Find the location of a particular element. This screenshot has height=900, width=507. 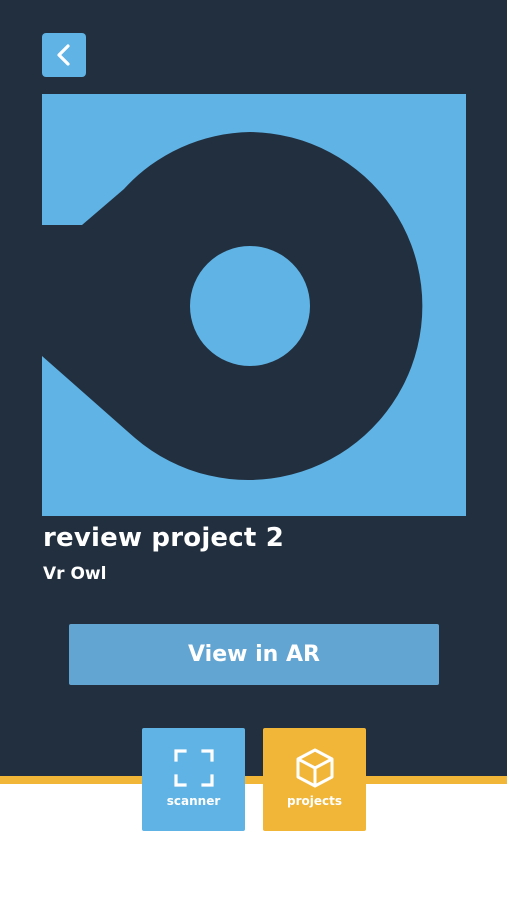

project-subtitle: Vr Owl is located at coordinates (75, 574).